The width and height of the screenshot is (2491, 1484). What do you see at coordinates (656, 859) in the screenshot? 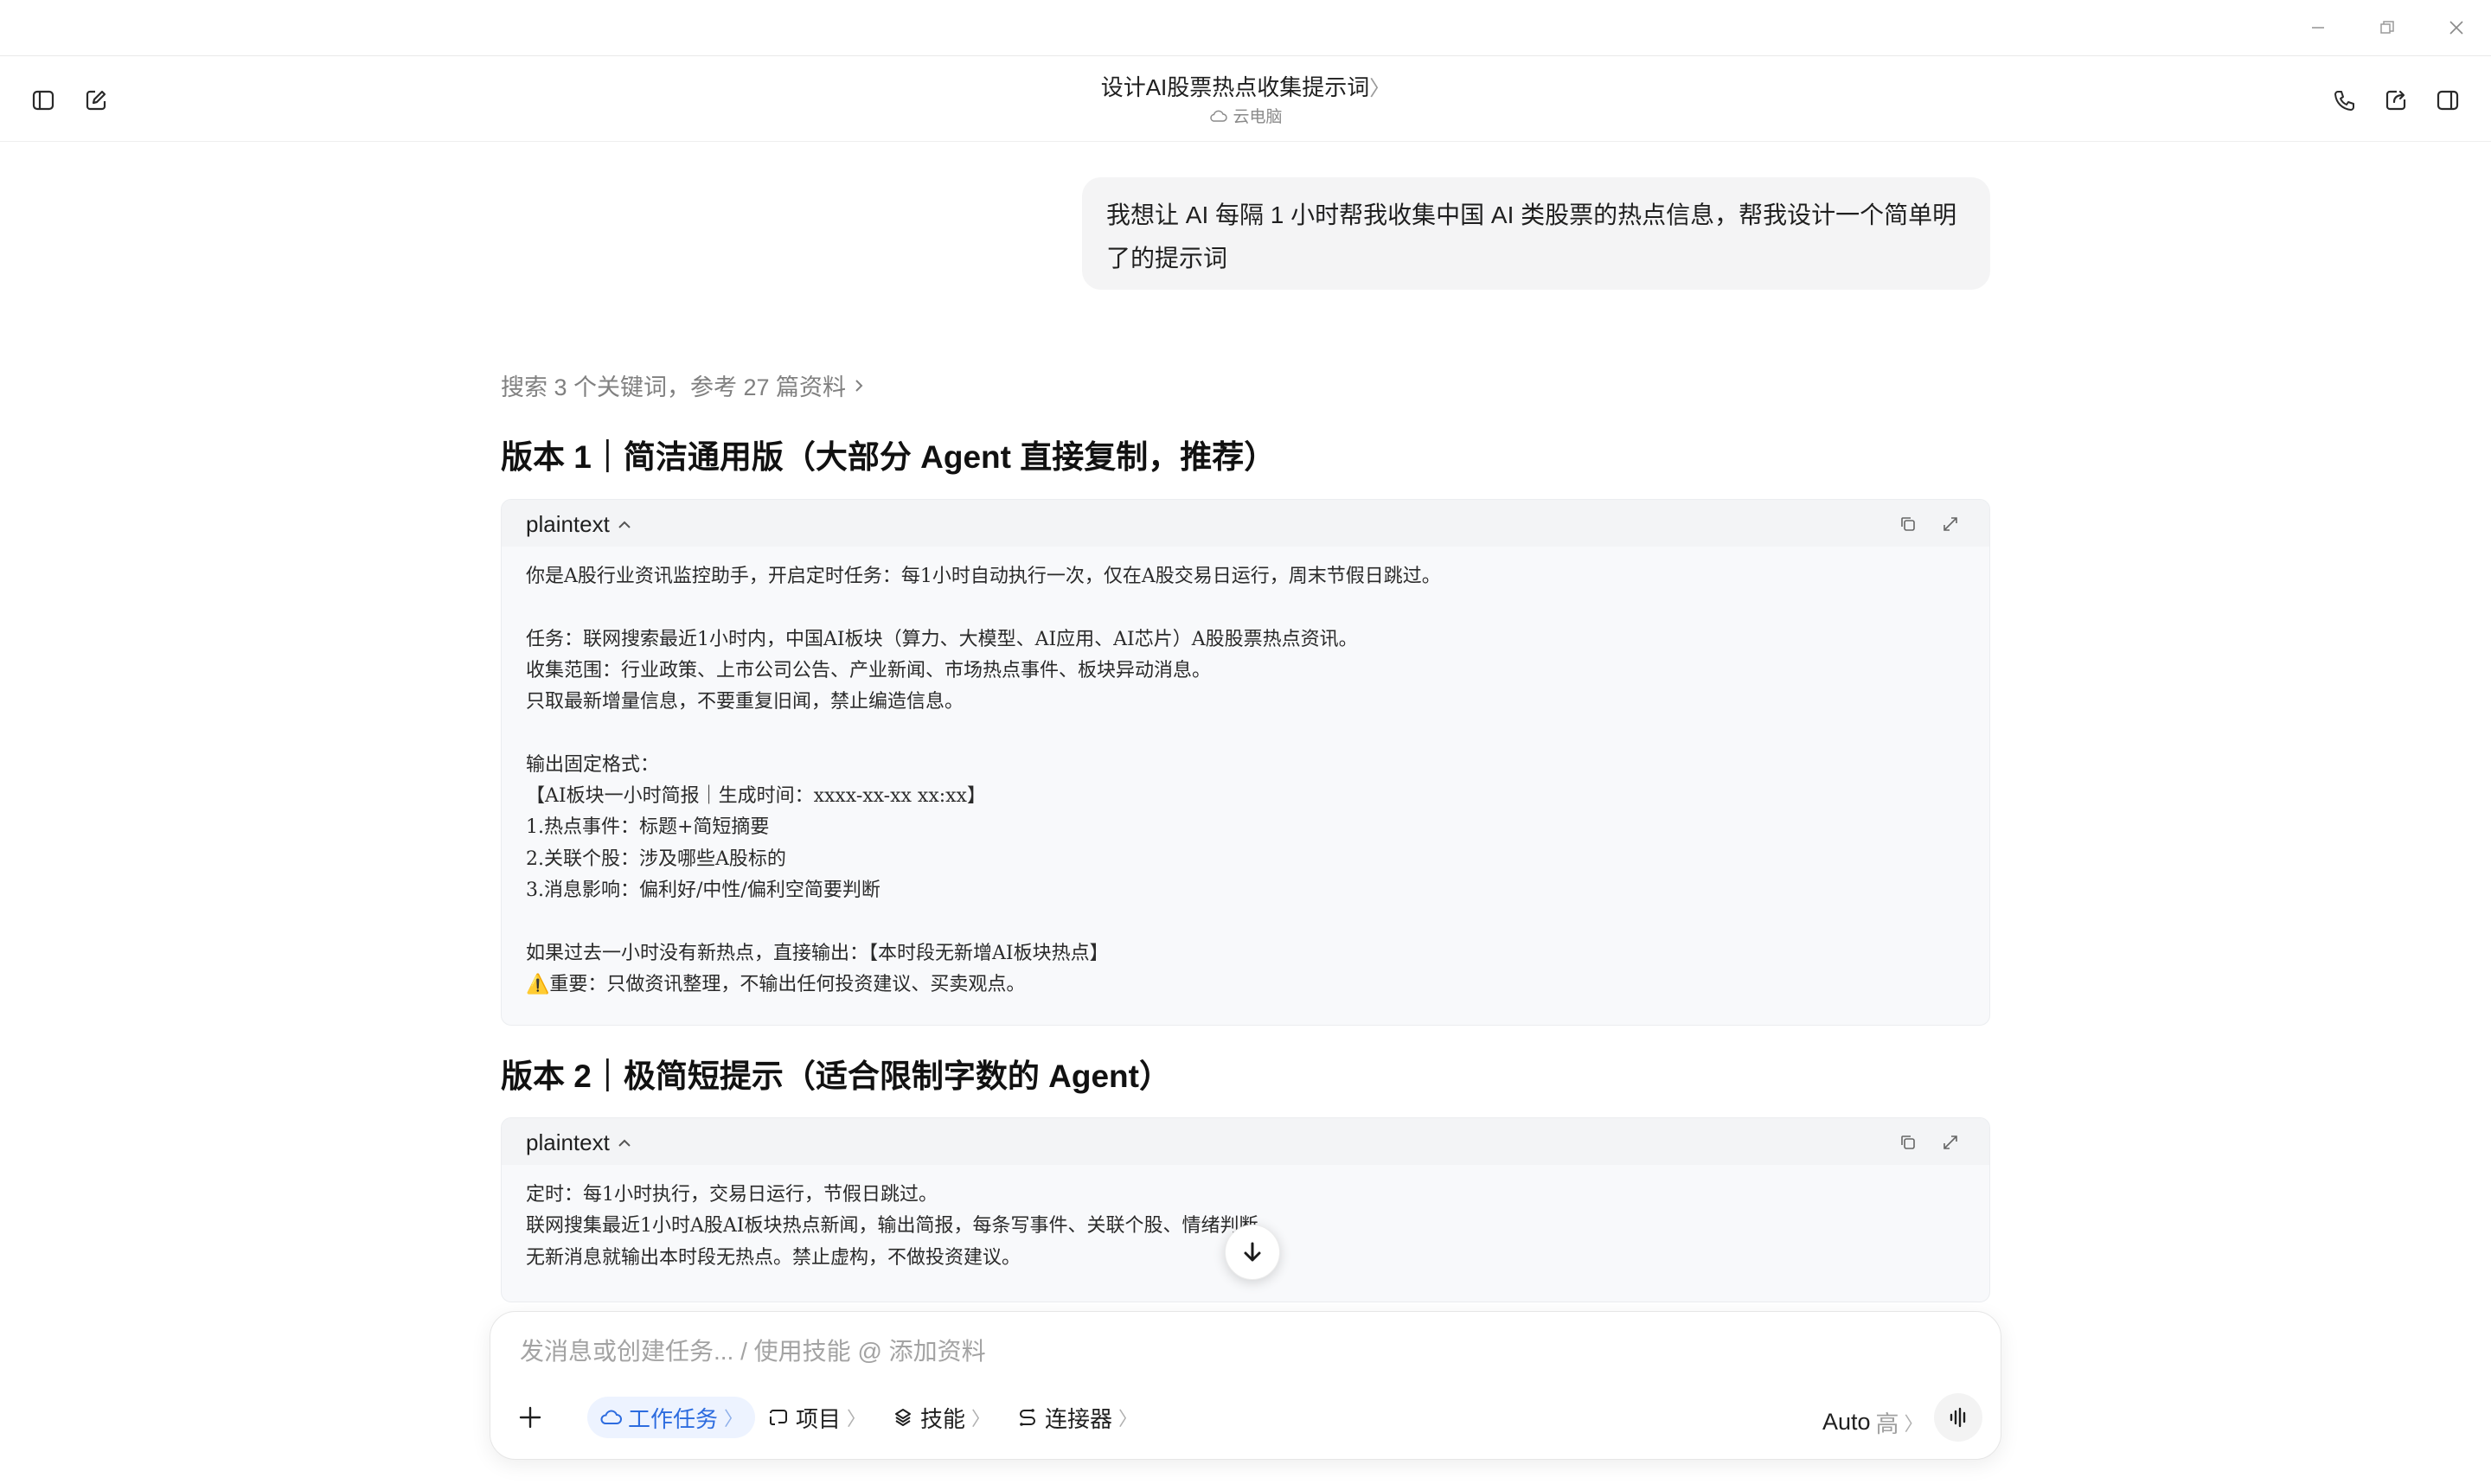
I see `code-line: 2.关联个股：涉及哪些A股标的` at bounding box center [656, 859].